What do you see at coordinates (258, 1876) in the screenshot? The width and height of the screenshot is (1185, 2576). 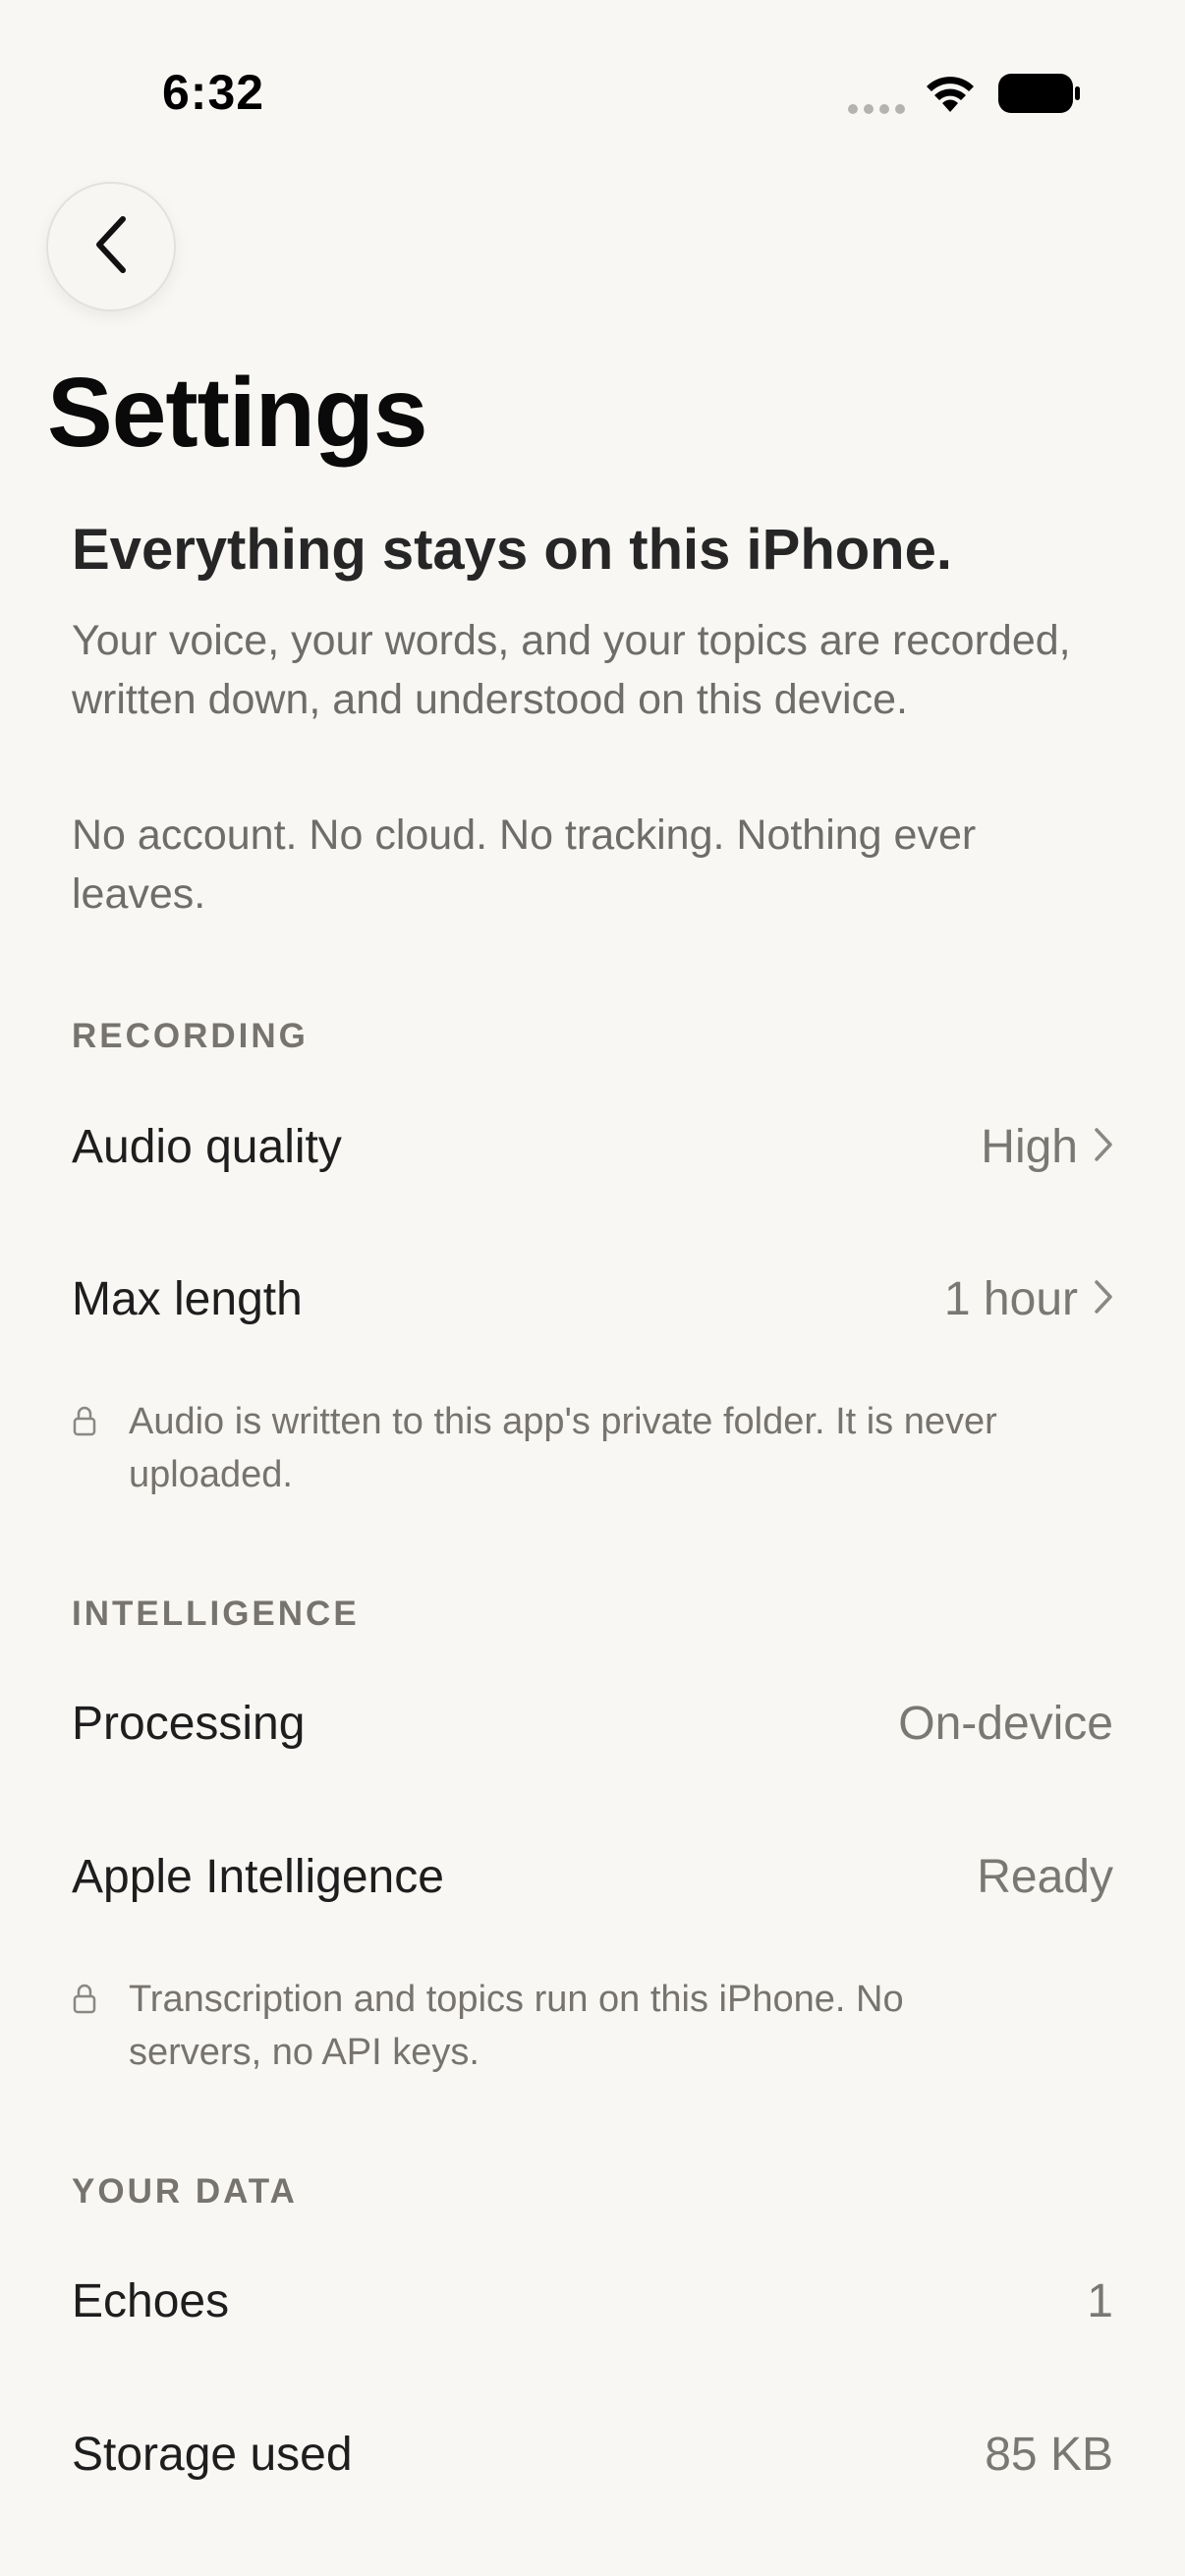 I see `row-label: Apple Intelligence` at bounding box center [258, 1876].